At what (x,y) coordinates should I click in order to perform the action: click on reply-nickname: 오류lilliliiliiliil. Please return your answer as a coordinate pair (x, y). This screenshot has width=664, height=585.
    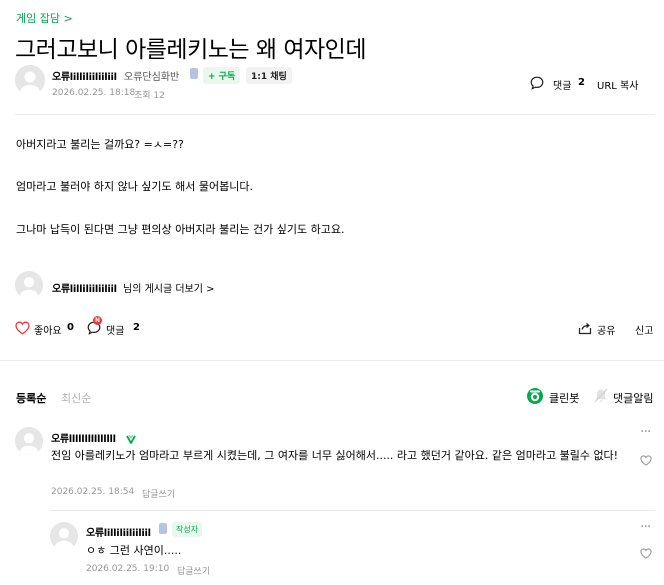
    Looking at the image, I should click on (118, 531).